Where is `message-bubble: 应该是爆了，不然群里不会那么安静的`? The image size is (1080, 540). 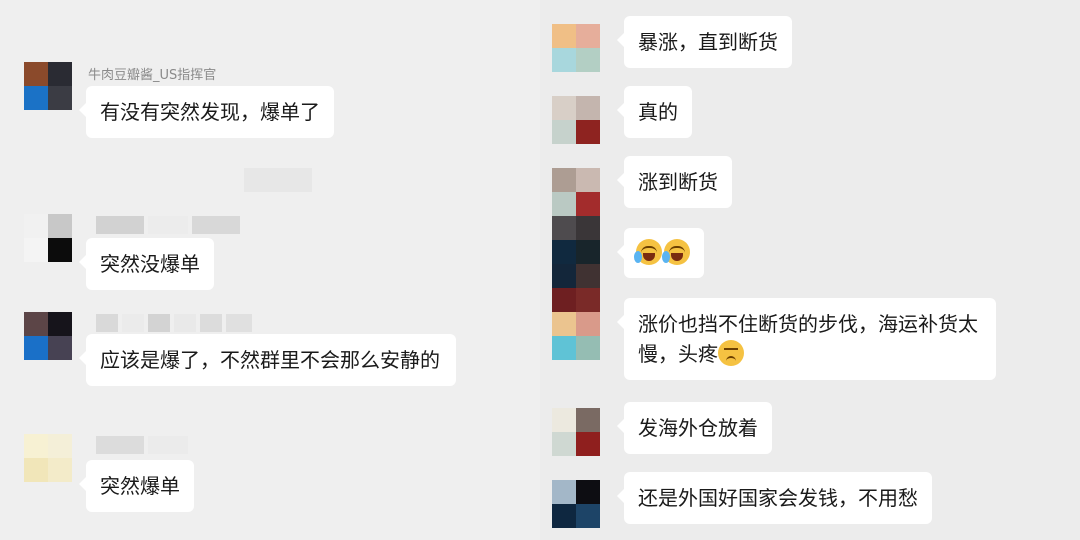
message-bubble: 应该是爆了，不然群里不会那么安静的 is located at coordinates (267, 360).